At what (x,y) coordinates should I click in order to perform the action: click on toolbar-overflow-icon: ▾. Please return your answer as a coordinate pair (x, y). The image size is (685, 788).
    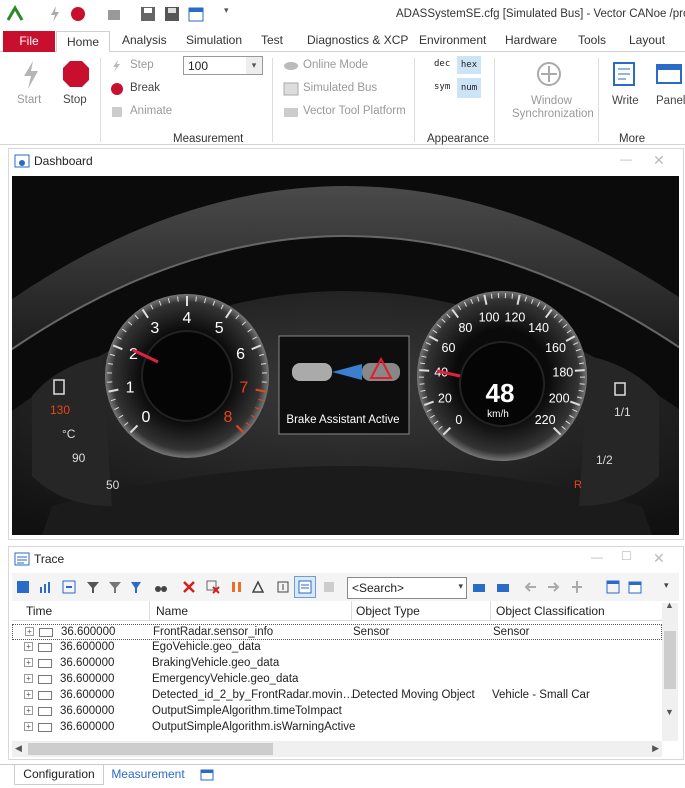
    Looking at the image, I should click on (666, 585).